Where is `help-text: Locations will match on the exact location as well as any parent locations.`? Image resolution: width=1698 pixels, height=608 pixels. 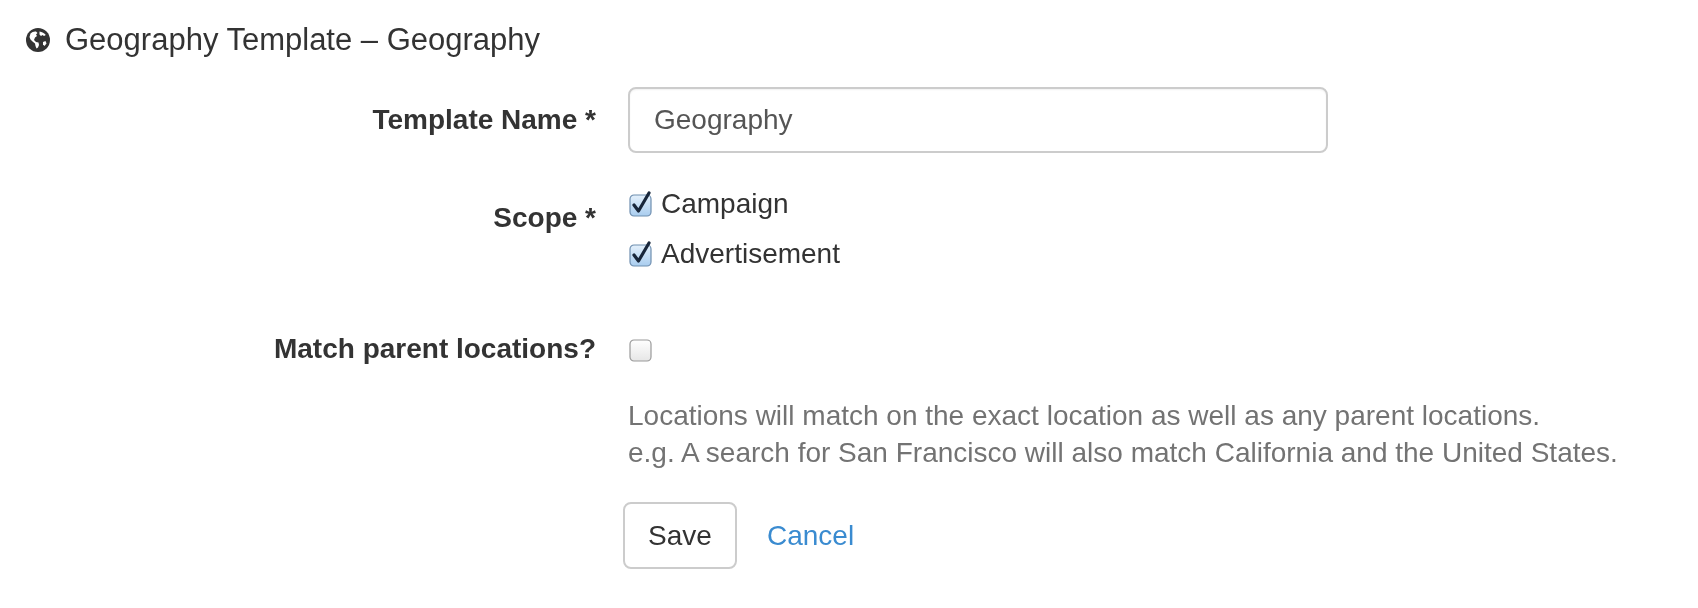
help-text: Locations will match on the exact location as well as any parent locations. is located at coordinates (1085, 416).